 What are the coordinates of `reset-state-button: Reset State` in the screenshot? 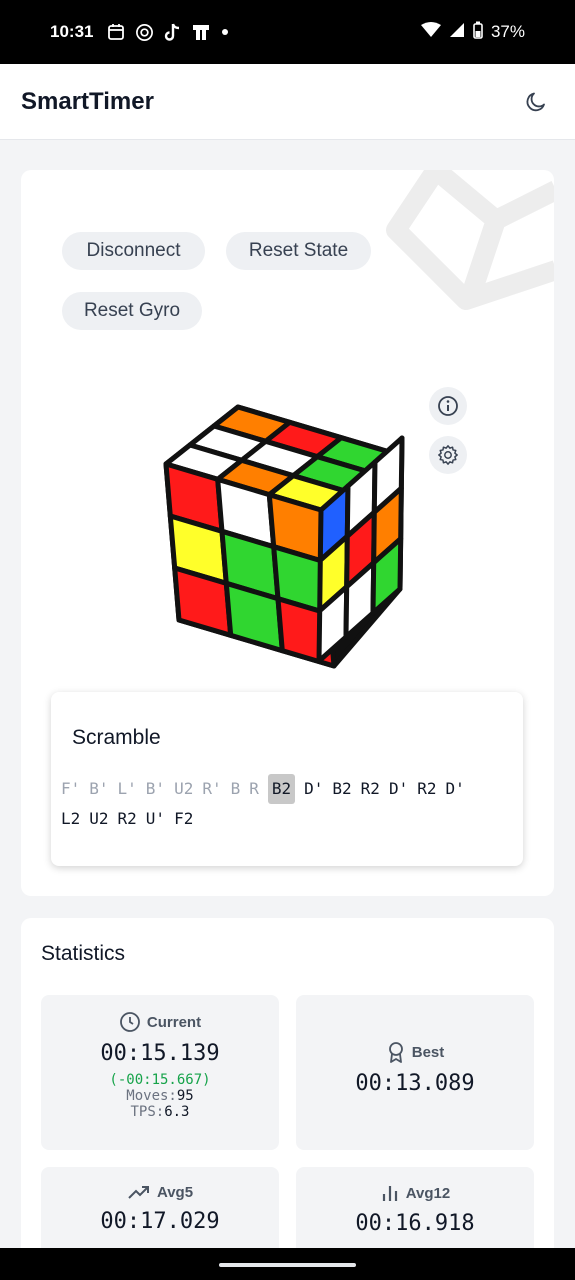 It's located at (298, 251).